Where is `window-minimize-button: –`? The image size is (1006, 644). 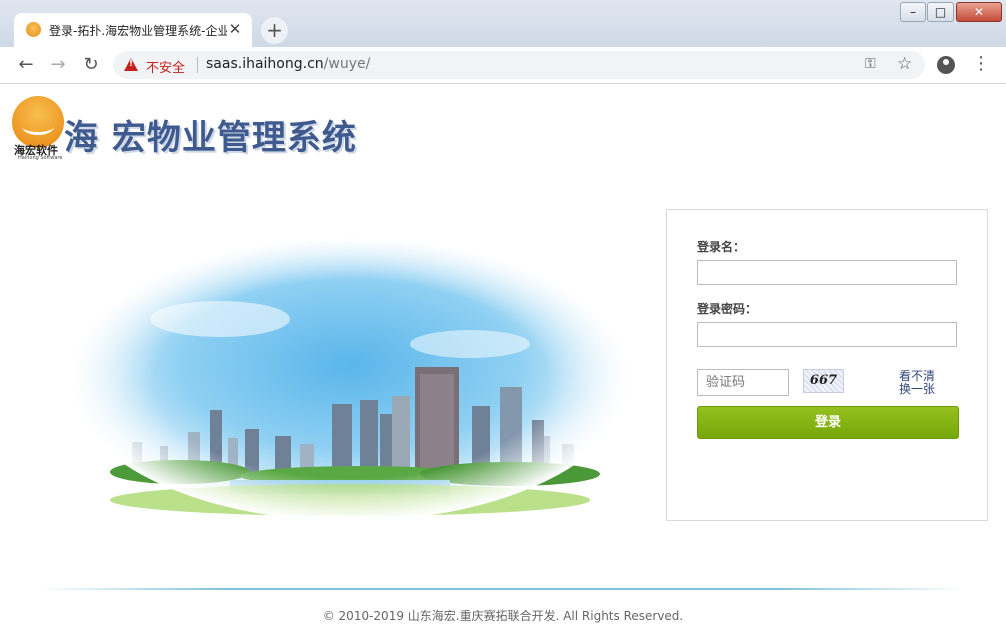 window-minimize-button: – is located at coordinates (913, 12).